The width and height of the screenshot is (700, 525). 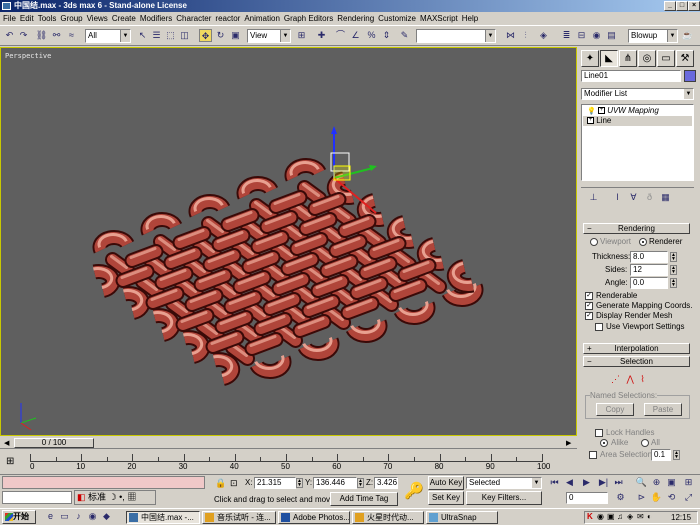 What do you see at coordinates (661, 455) in the screenshot?
I see `area-selection-field: 0.1` at bounding box center [661, 455].